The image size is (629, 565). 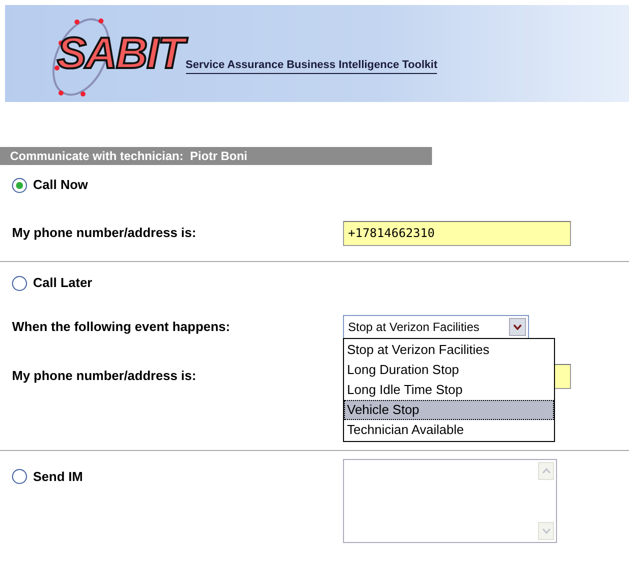 What do you see at coordinates (449, 370) in the screenshot?
I see `dropdown-option: Long Duration Stop` at bounding box center [449, 370].